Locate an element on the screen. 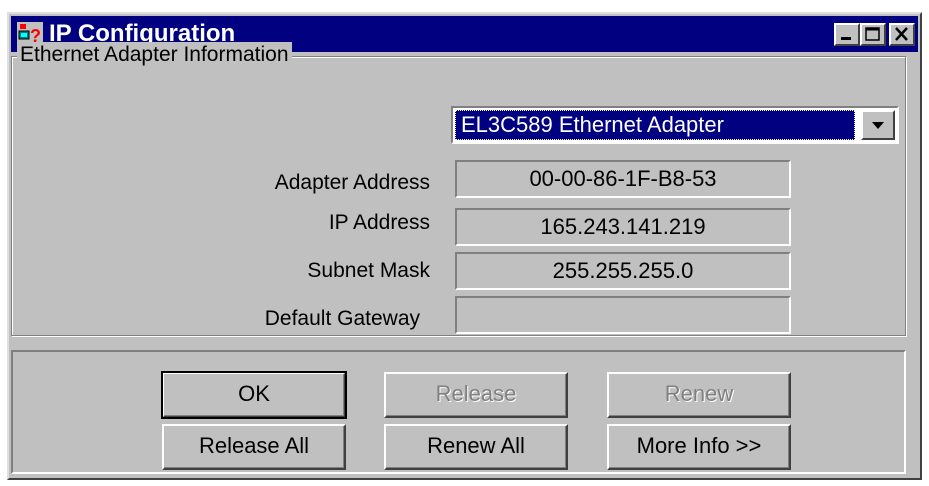  adapter-select-dropdown-button is located at coordinates (878, 125).